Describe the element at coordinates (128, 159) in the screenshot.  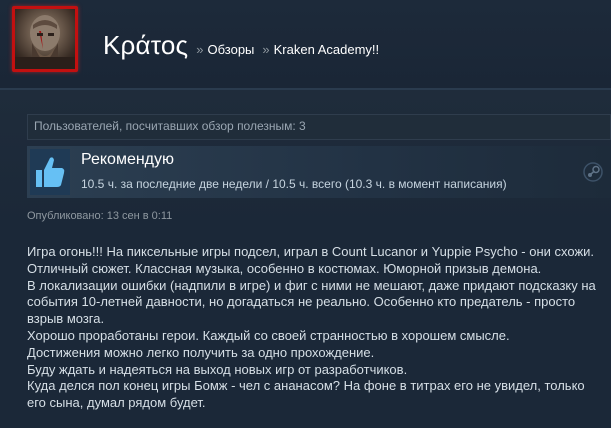
I see `recommendation-title: Рекомендую` at that location.